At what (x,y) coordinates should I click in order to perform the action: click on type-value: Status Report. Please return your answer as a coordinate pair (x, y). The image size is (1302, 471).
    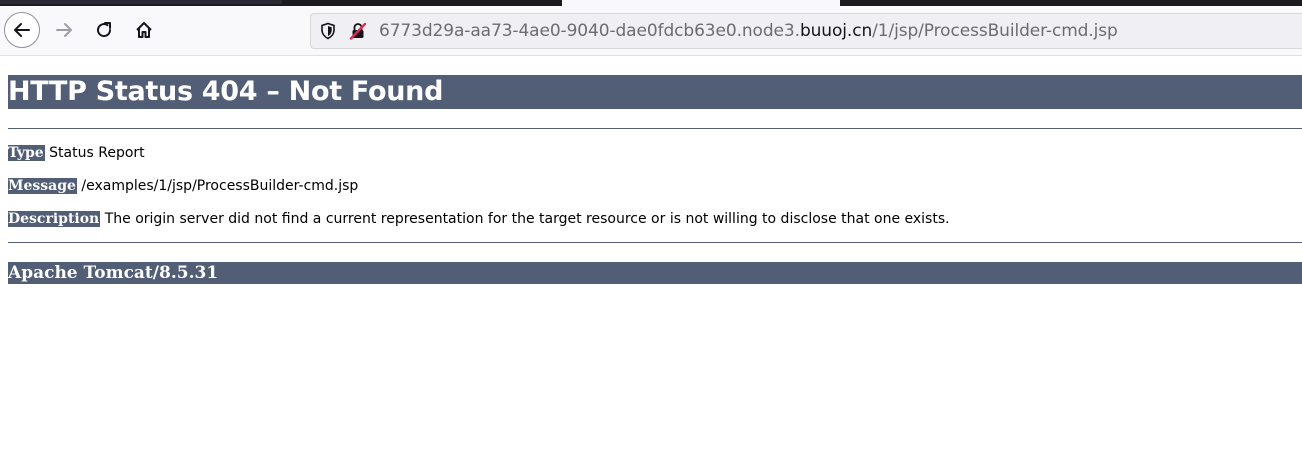
    Looking at the image, I should click on (97, 153).